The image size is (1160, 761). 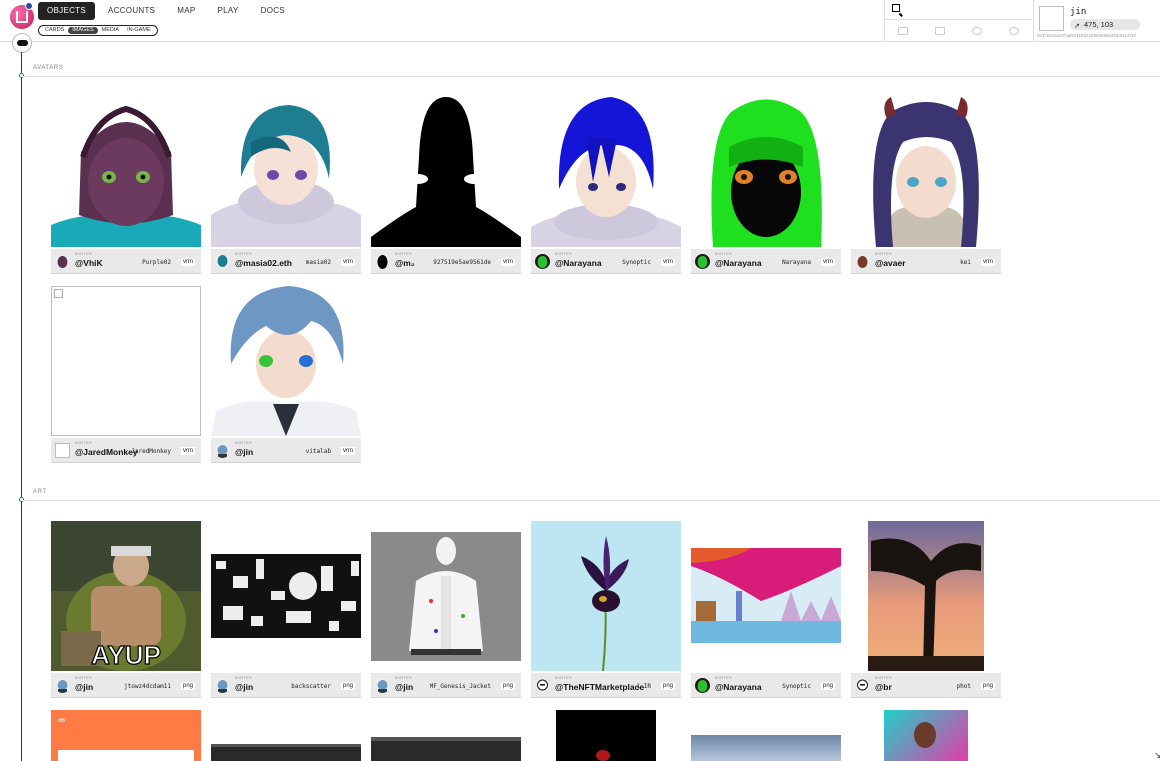 I want to click on minter-handle: @JaredMonkey, so click(x=106, y=452).